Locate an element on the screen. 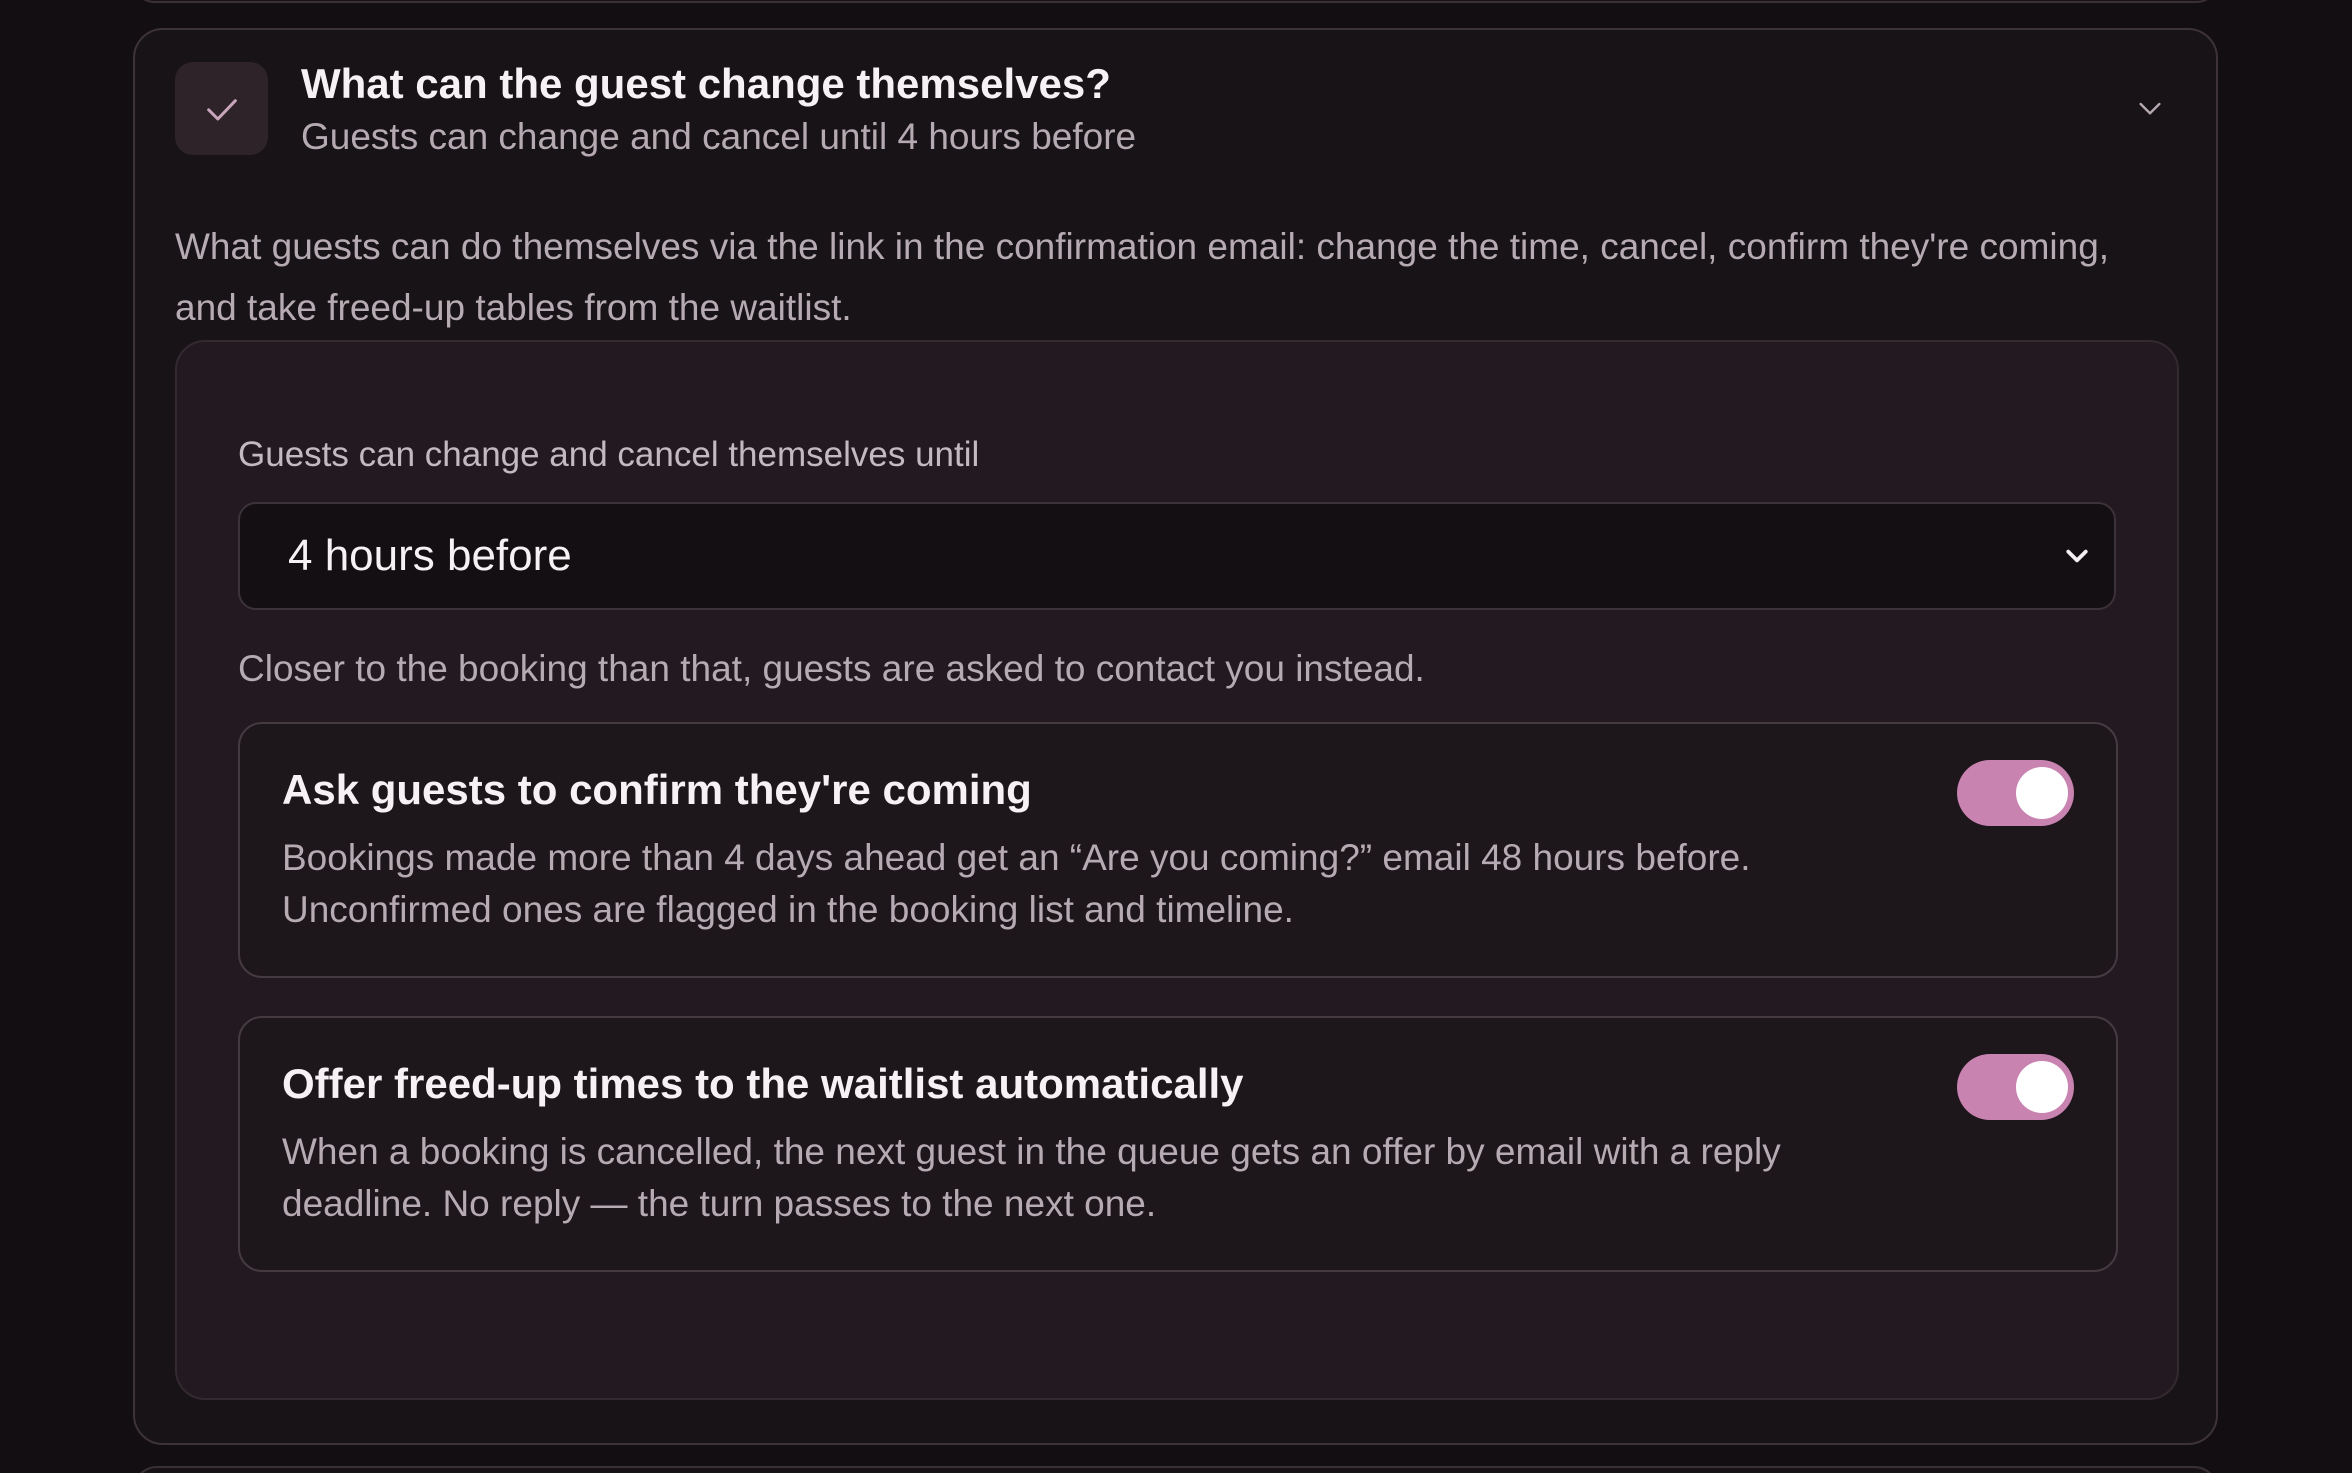  check-icon is located at coordinates (221, 109).